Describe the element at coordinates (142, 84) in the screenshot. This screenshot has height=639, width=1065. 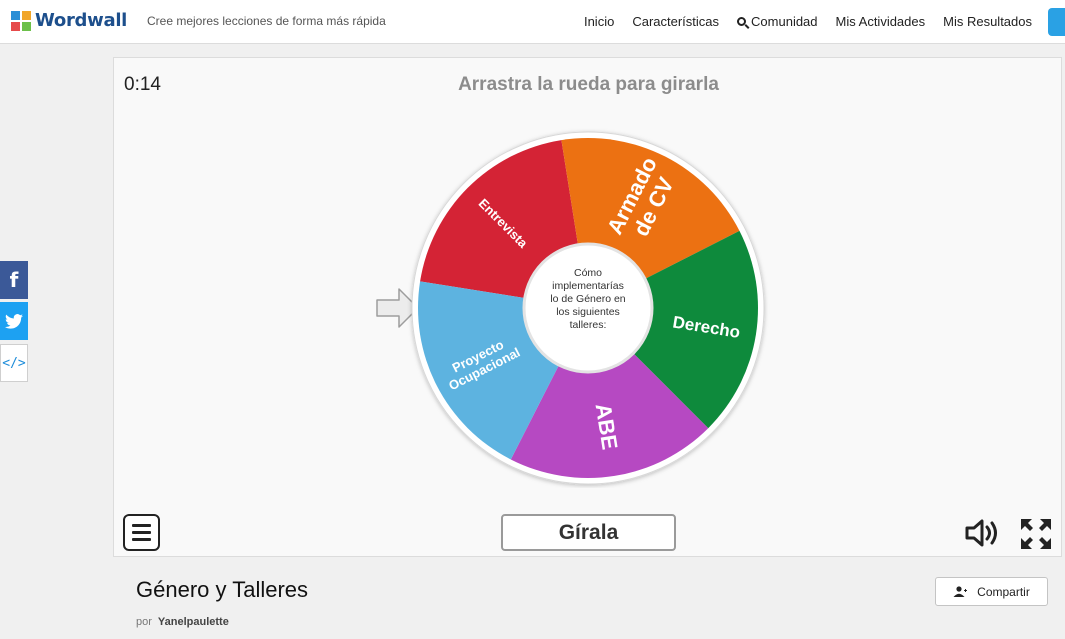
I see `timer: 0:14` at that location.